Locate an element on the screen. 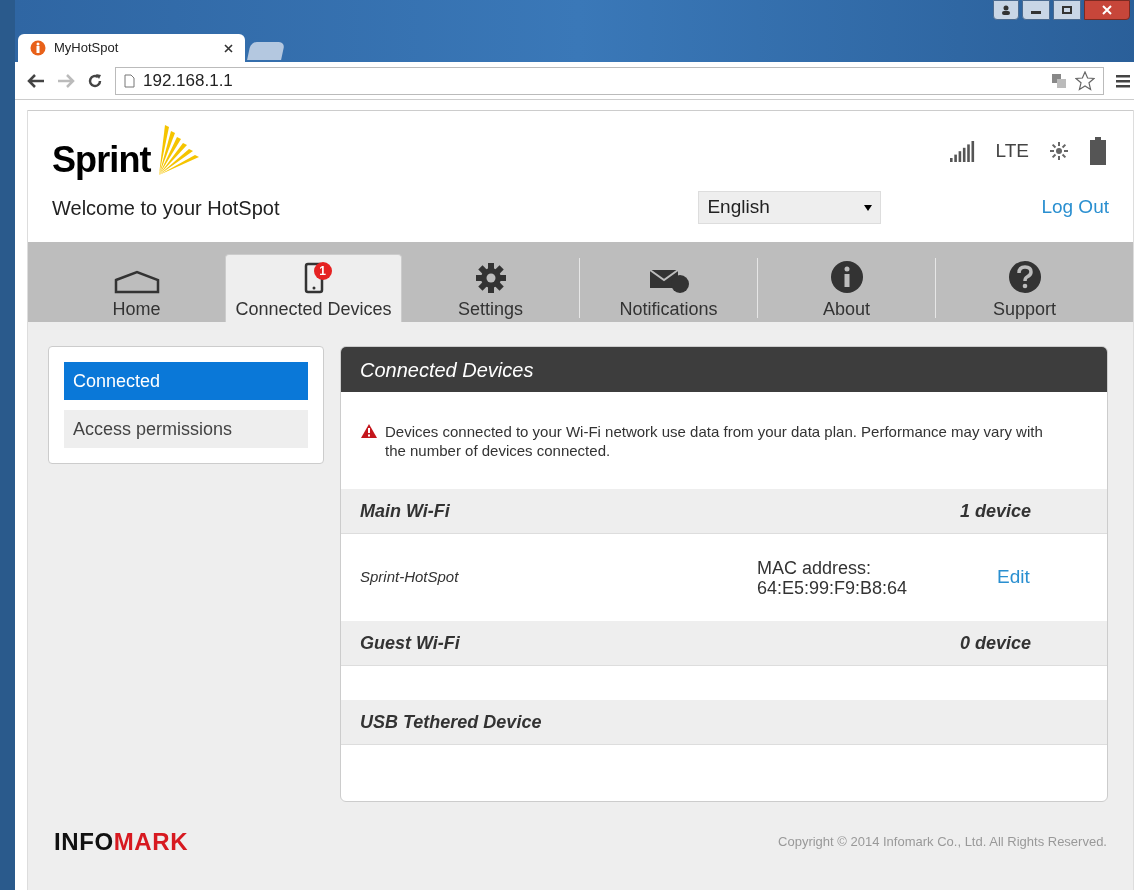 The image size is (1134, 890). nav-tab: About is located at coordinates (846, 288).